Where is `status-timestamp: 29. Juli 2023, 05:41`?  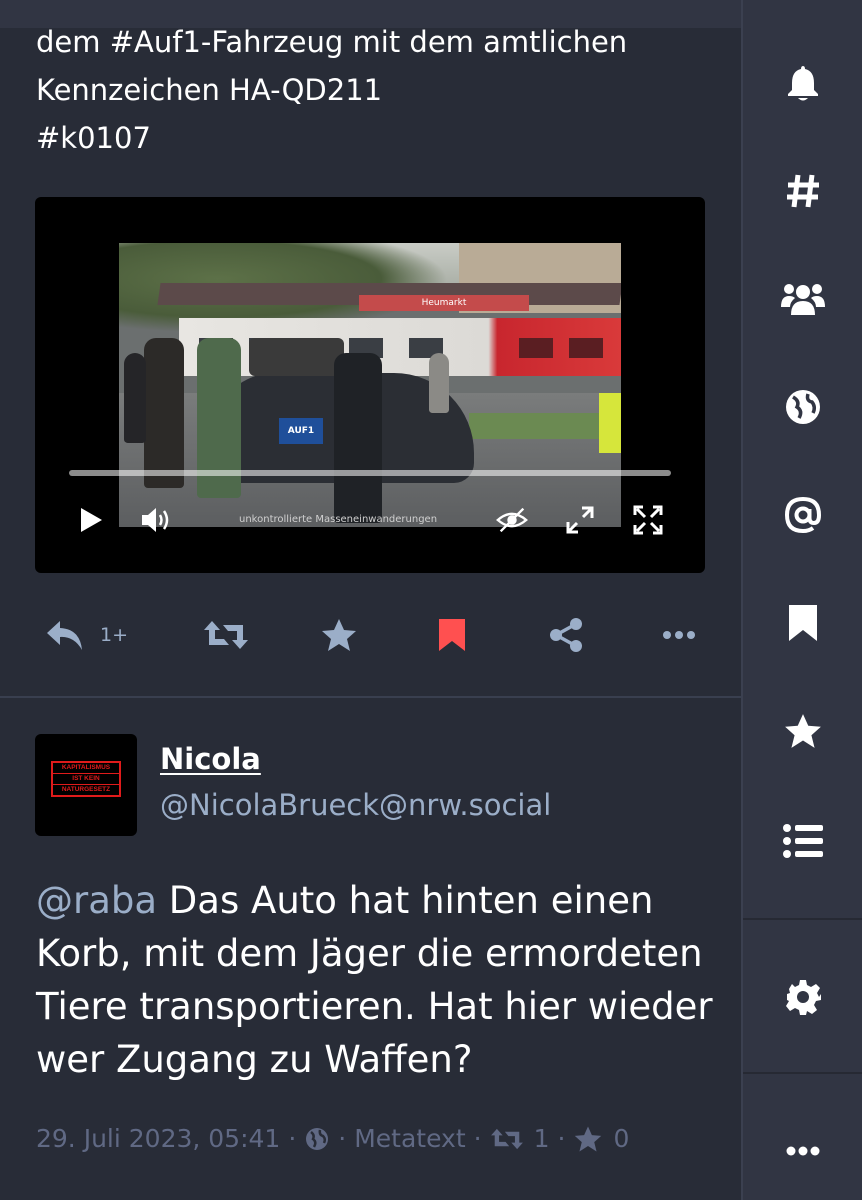
status-timestamp: 29. Juli 2023, 05:41 is located at coordinates (158, 1138).